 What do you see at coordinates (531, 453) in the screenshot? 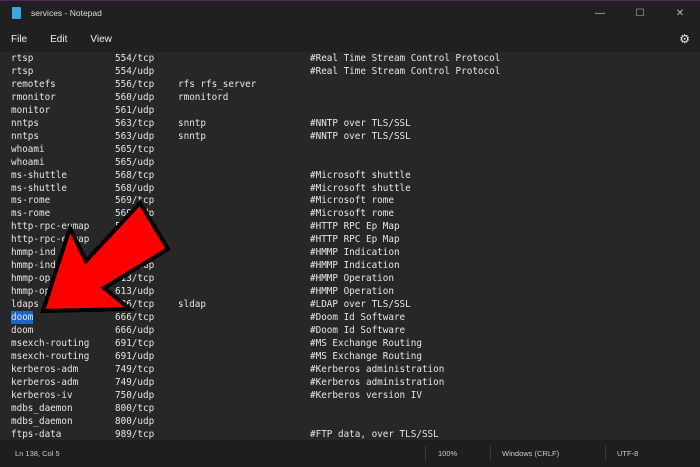
I see `line-ending: Windows (CRLF)` at bounding box center [531, 453].